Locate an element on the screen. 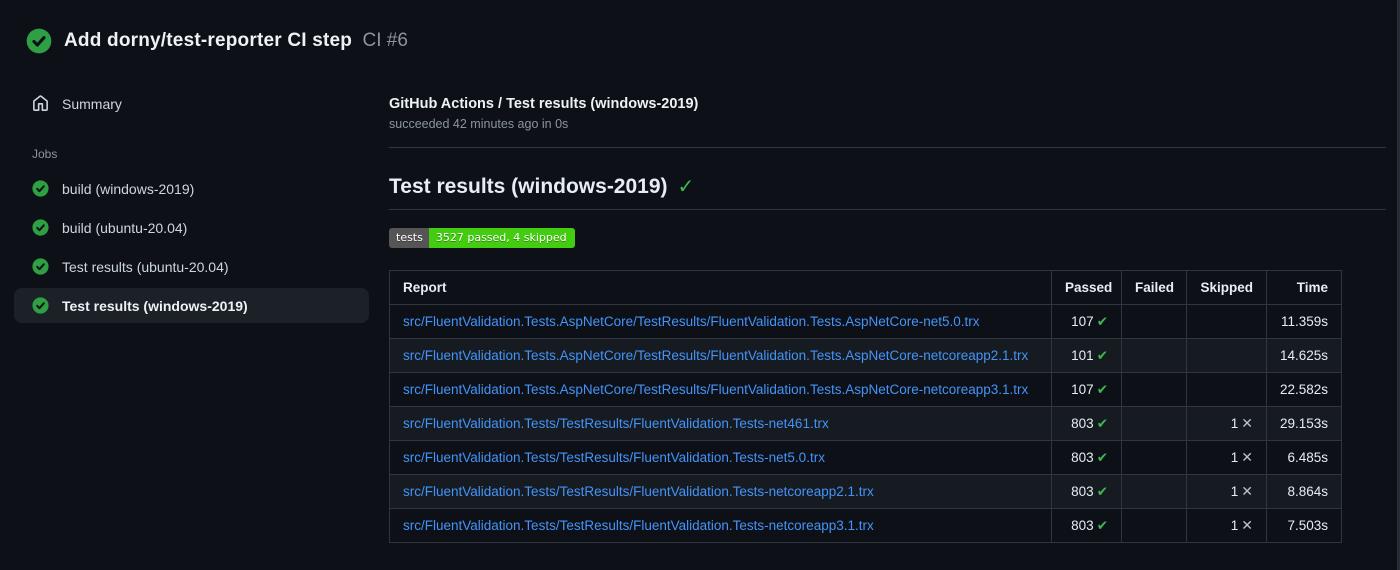 This screenshot has height=570, width=1400. tests-badge-value: 3527 passed, 4 skipped is located at coordinates (501, 238).